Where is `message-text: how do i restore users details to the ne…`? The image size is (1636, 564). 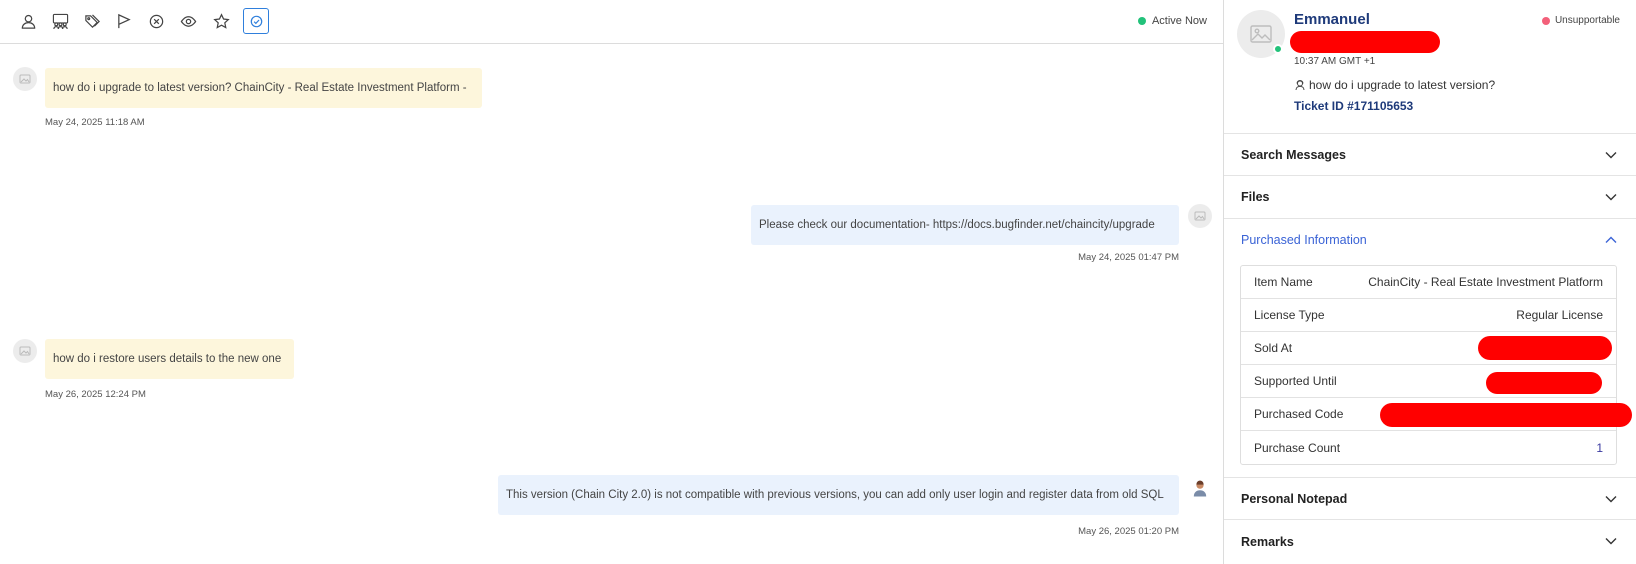 message-text: how do i restore users details to the ne… is located at coordinates (167, 359).